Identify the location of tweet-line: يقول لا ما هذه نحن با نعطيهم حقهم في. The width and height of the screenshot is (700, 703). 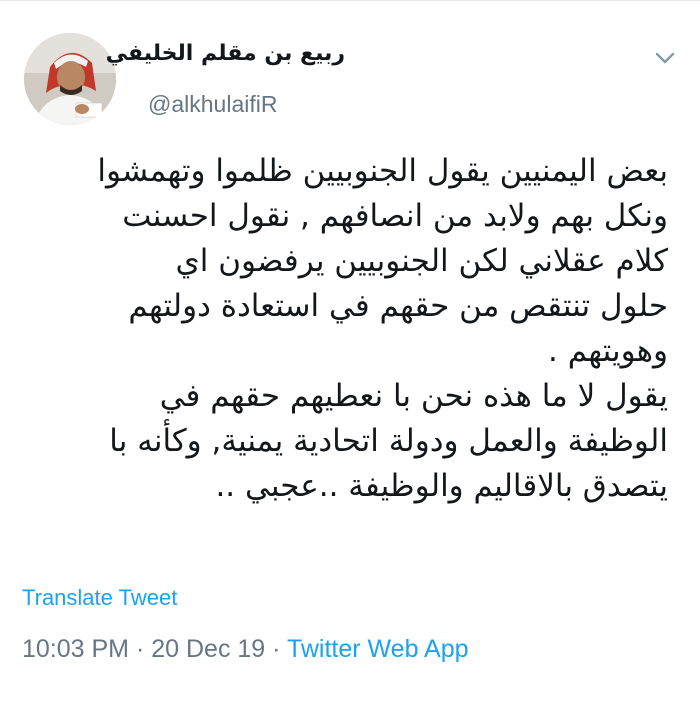
(413, 396).